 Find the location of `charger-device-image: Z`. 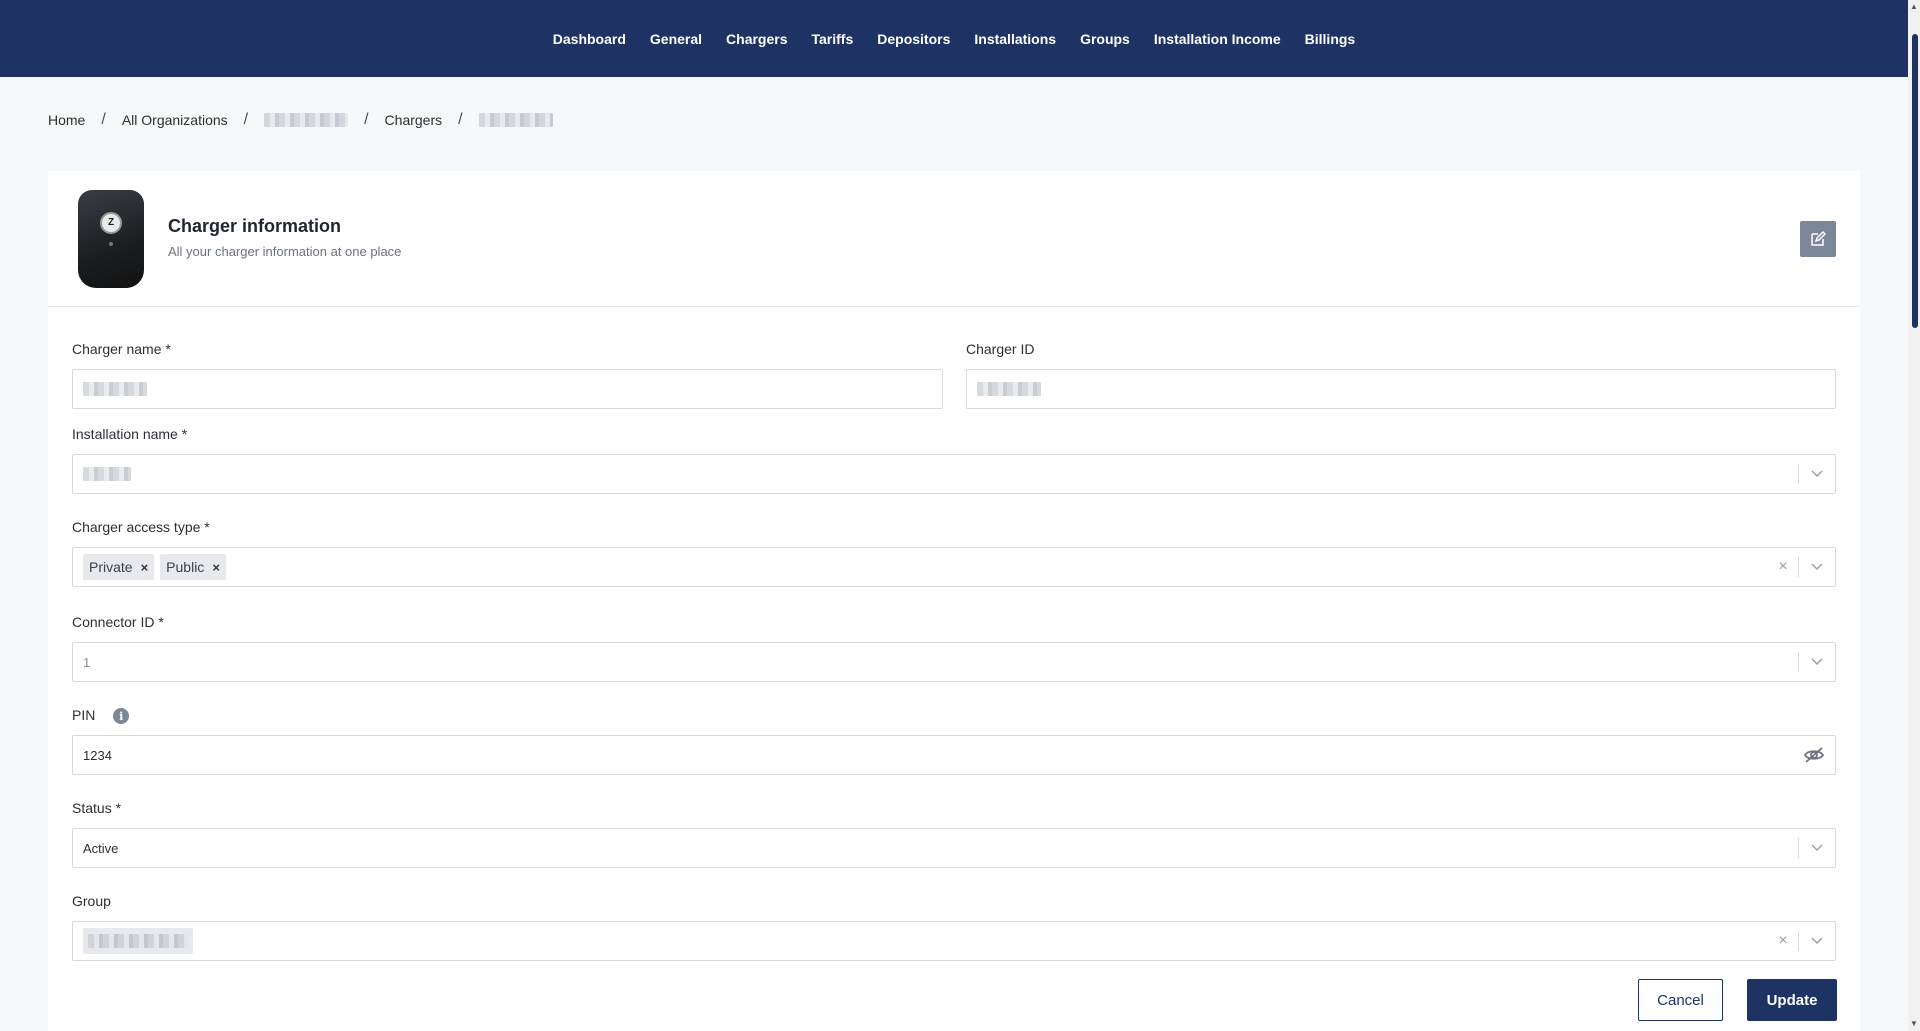

charger-device-image: Z is located at coordinates (111, 239).